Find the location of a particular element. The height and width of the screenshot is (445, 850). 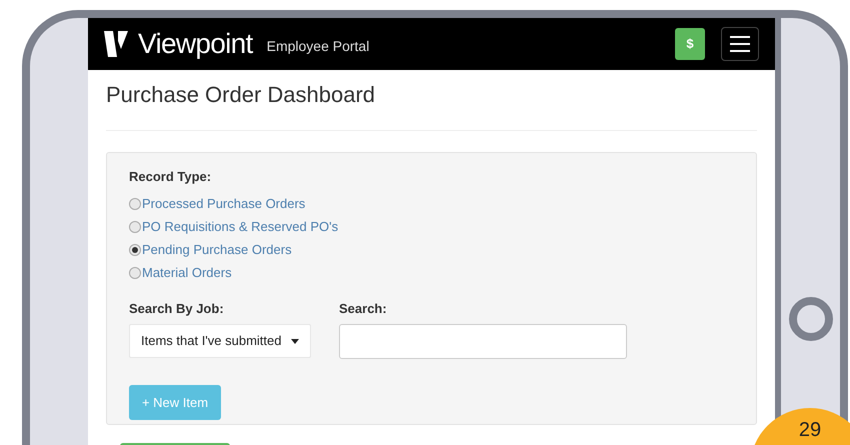

brand-name: Viewpoint is located at coordinates (195, 44).